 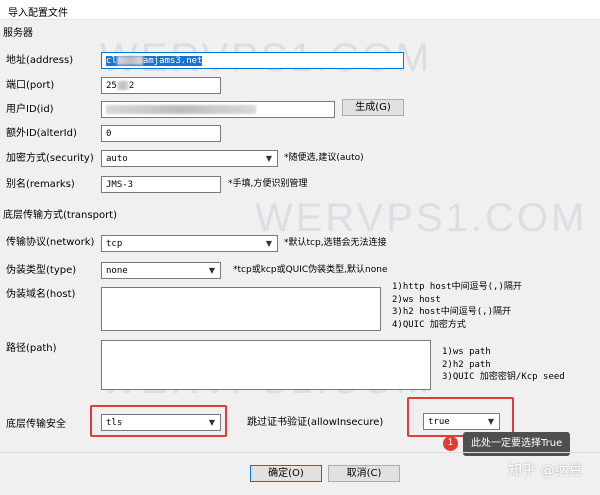 What do you see at coordinates (324, 158) in the screenshot?
I see `security-hint: *随便选,建议(auto)` at bounding box center [324, 158].